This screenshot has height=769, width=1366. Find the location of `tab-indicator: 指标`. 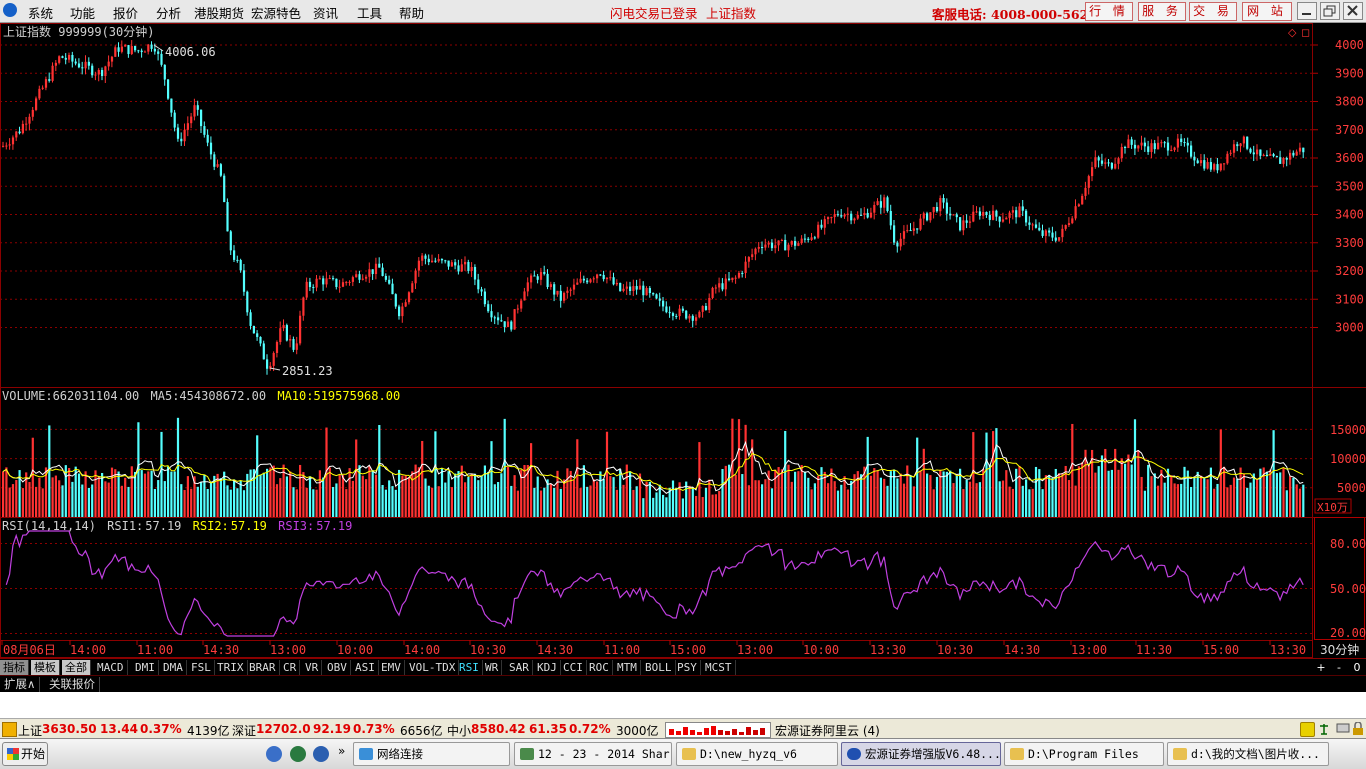

tab-indicator: 指标 is located at coordinates (14, 667).